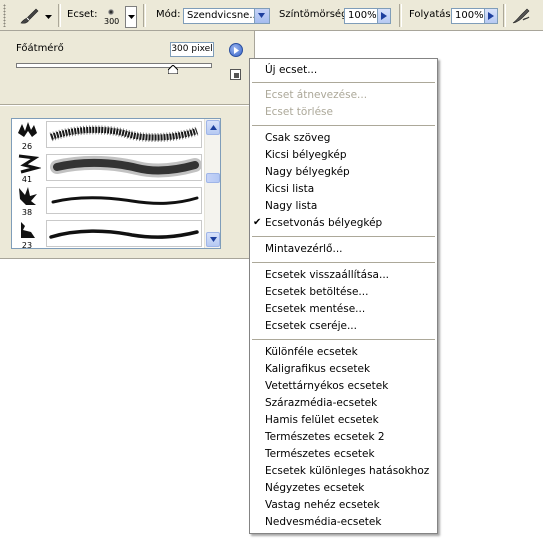 This screenshot has height=541, width=543. Describe the element at coordinates (347, 471) in the screenshot. I see `menu-item-brush-set: Ecsetek különleges hatásokhoz` at that location.